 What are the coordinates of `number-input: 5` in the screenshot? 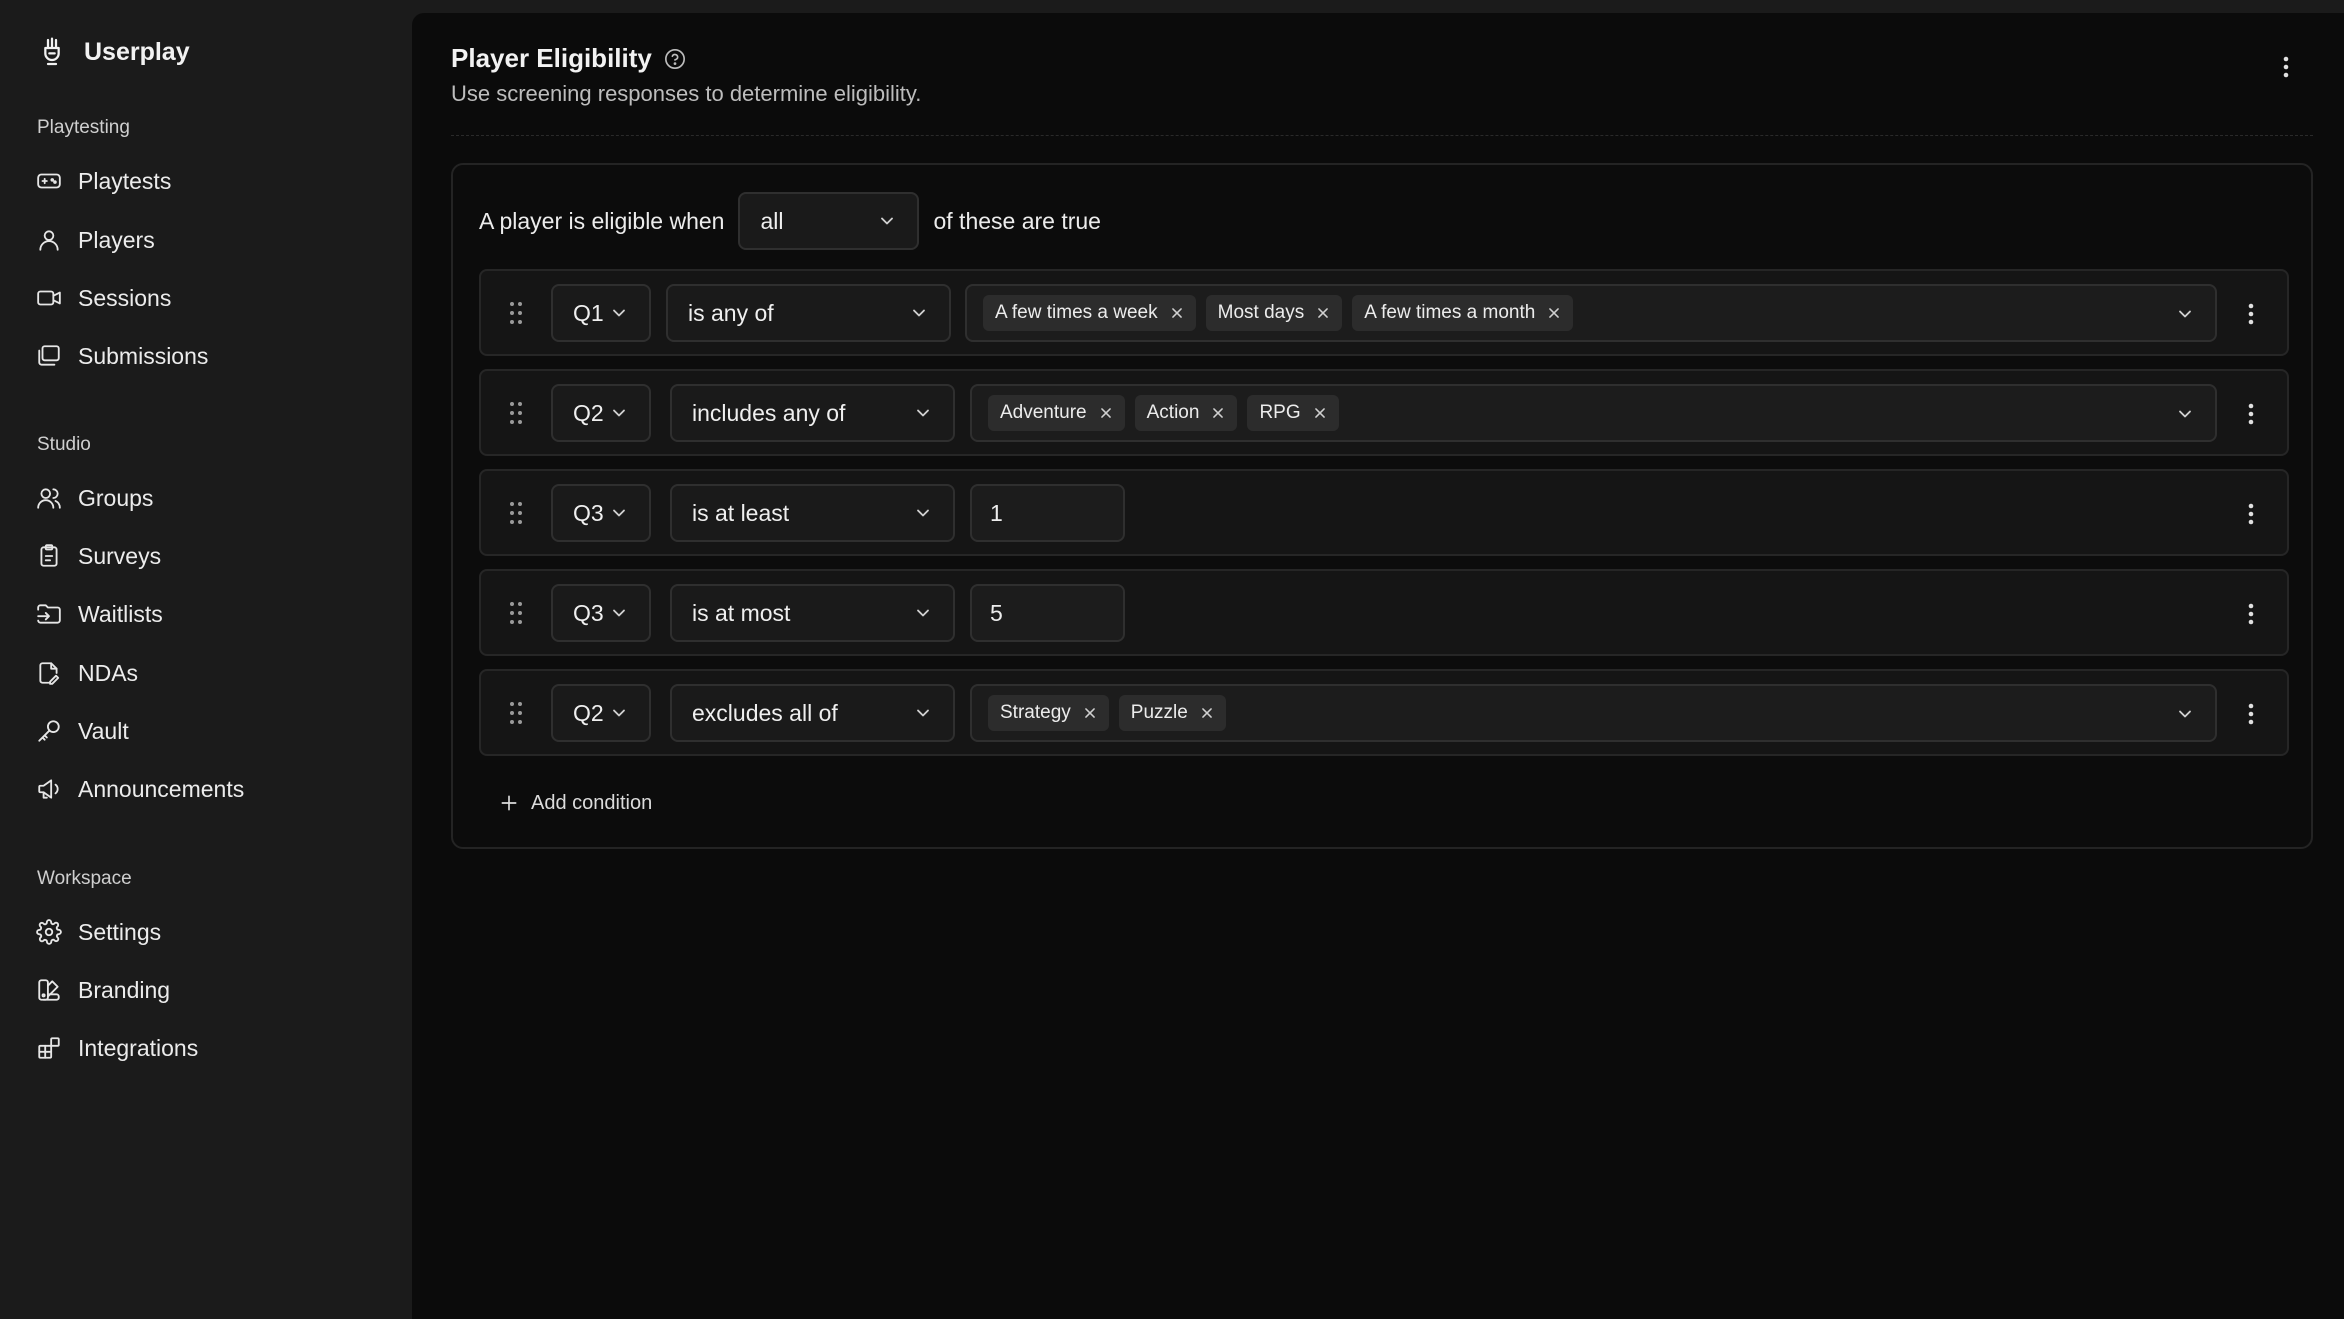 It's located at (1047, 613).